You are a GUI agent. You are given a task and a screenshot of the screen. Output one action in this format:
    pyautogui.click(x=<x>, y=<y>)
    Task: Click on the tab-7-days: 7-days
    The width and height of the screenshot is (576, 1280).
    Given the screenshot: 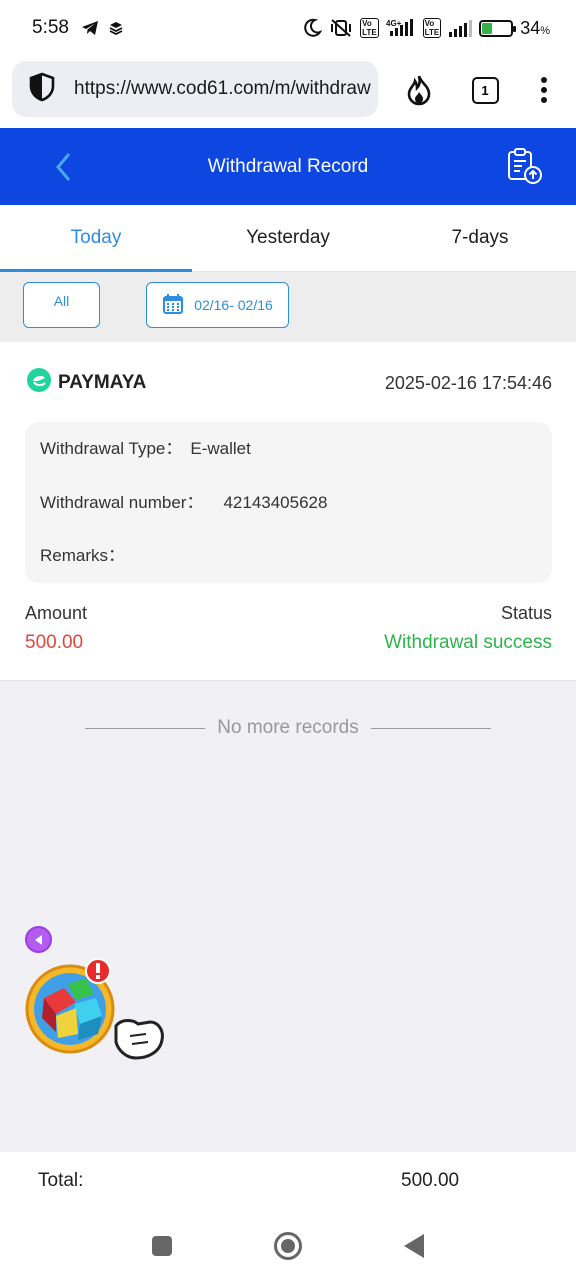 What is the action you would take?
    pyautogui.click(x=480, y=238)
    